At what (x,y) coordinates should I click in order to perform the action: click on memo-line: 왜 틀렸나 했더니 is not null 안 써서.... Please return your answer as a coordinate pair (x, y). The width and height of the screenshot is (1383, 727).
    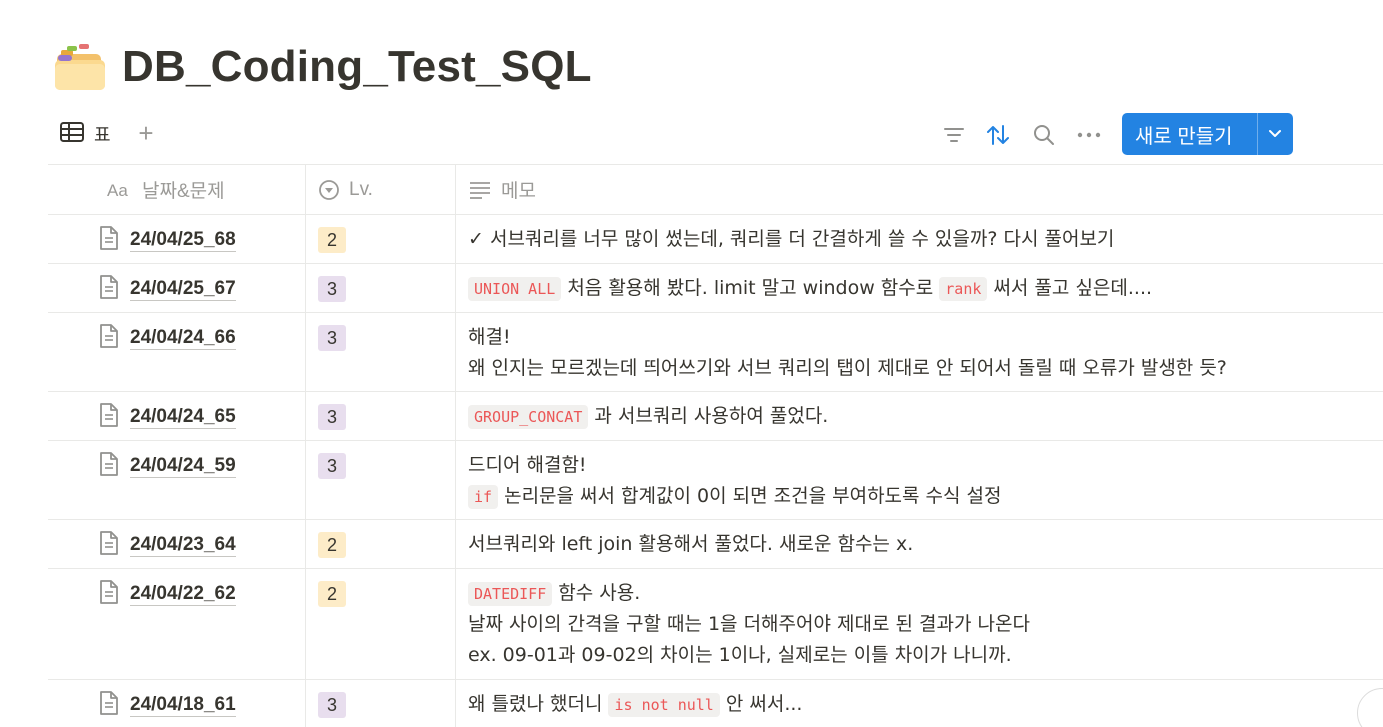
    Looking at the image, I should click on (920, 704).